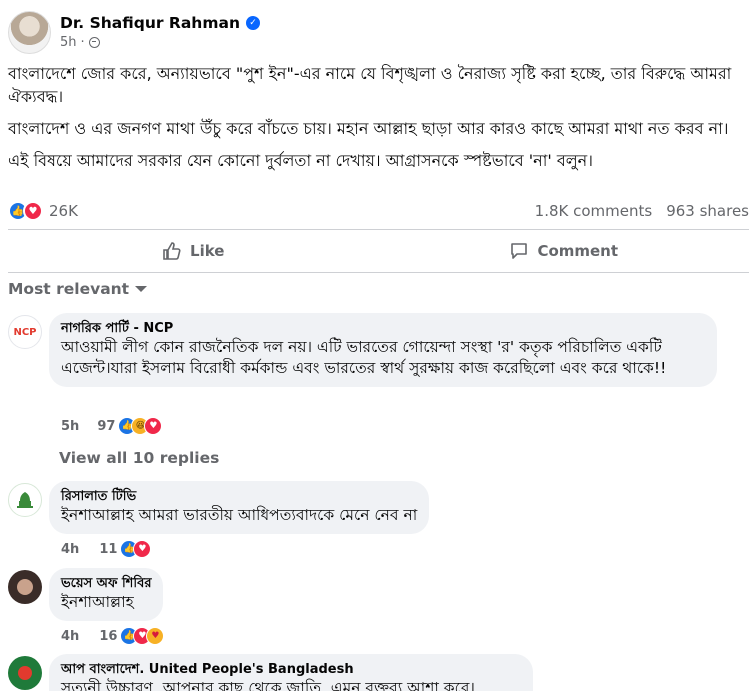 This screenshot has width=749, height=691. I want to click on view-replies-link: View all 10 replies, so click(139, 458).